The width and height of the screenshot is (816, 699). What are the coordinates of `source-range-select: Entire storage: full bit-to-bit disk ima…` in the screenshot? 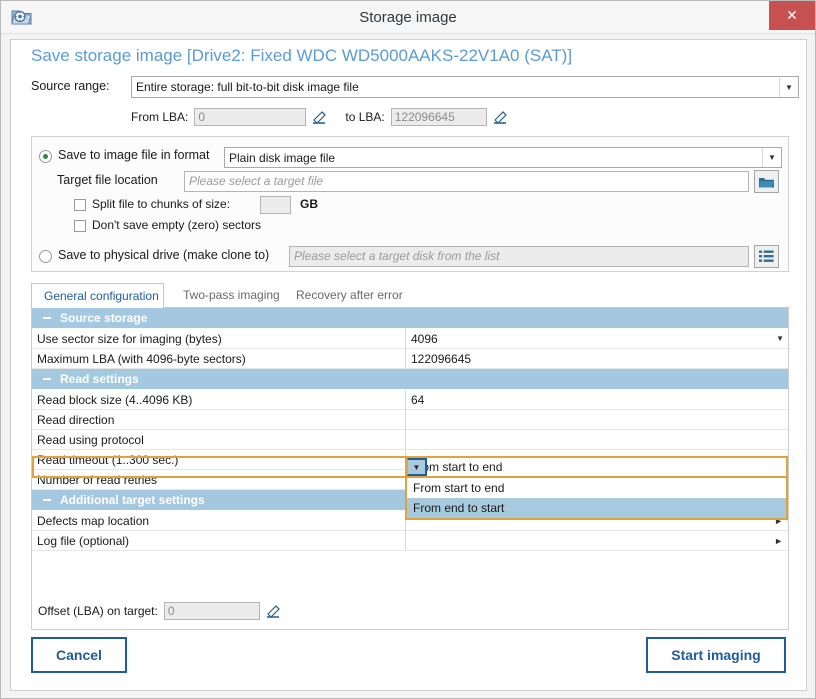 It's located at (465, 87).